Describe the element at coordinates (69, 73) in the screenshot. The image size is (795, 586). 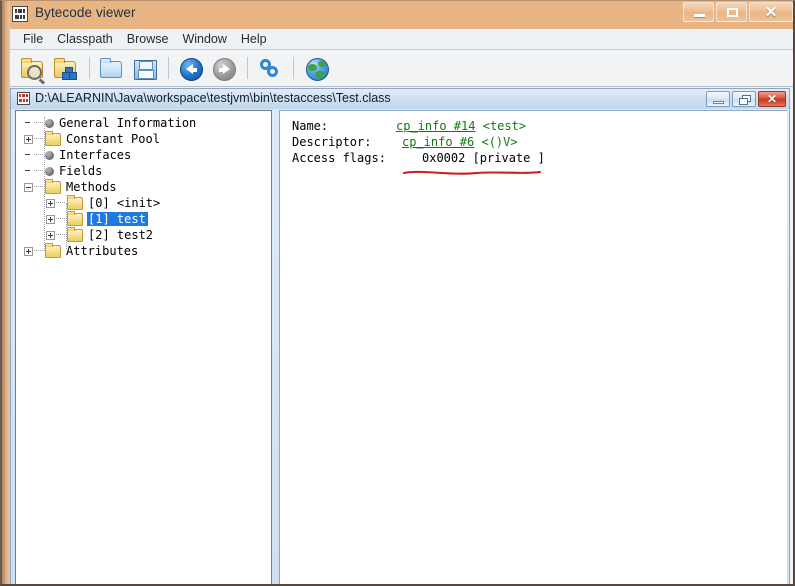
I see `cubes-icon` at that location.